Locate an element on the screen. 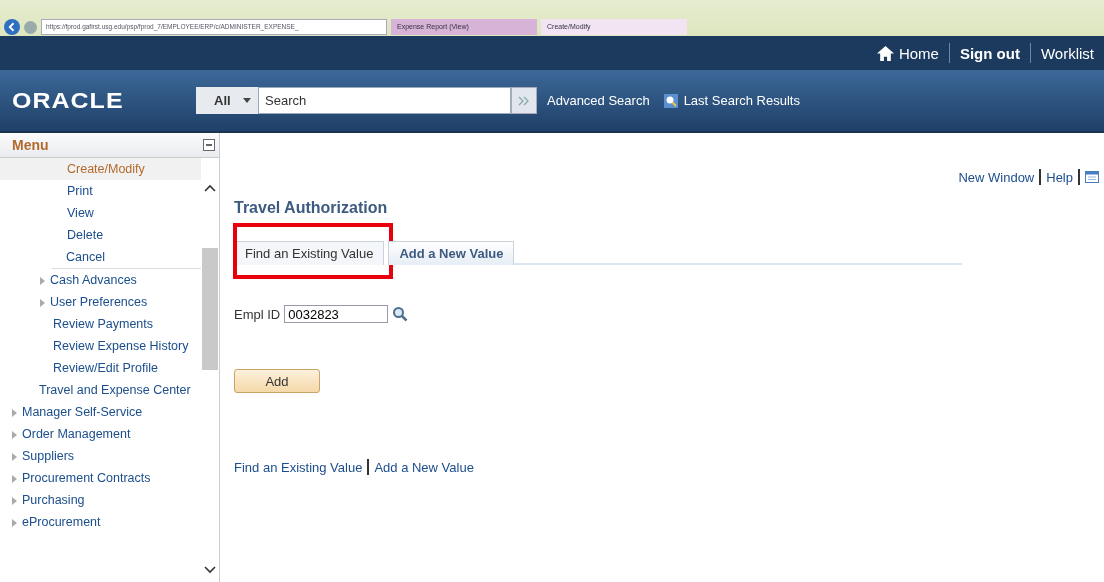 This screenshot has width=1104, height=582. tab: Find an Existing Value is located at coordinates (309, 253).